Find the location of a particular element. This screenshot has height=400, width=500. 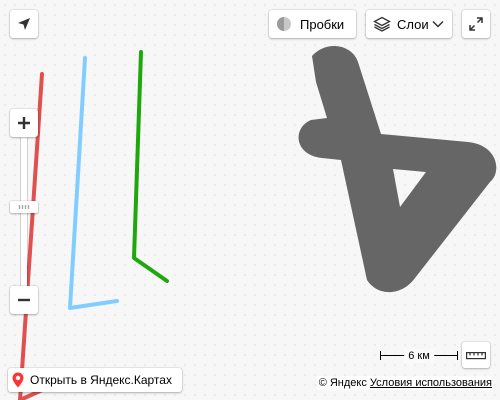

terms-link: Условия использования is located at coordinates (431, 383).